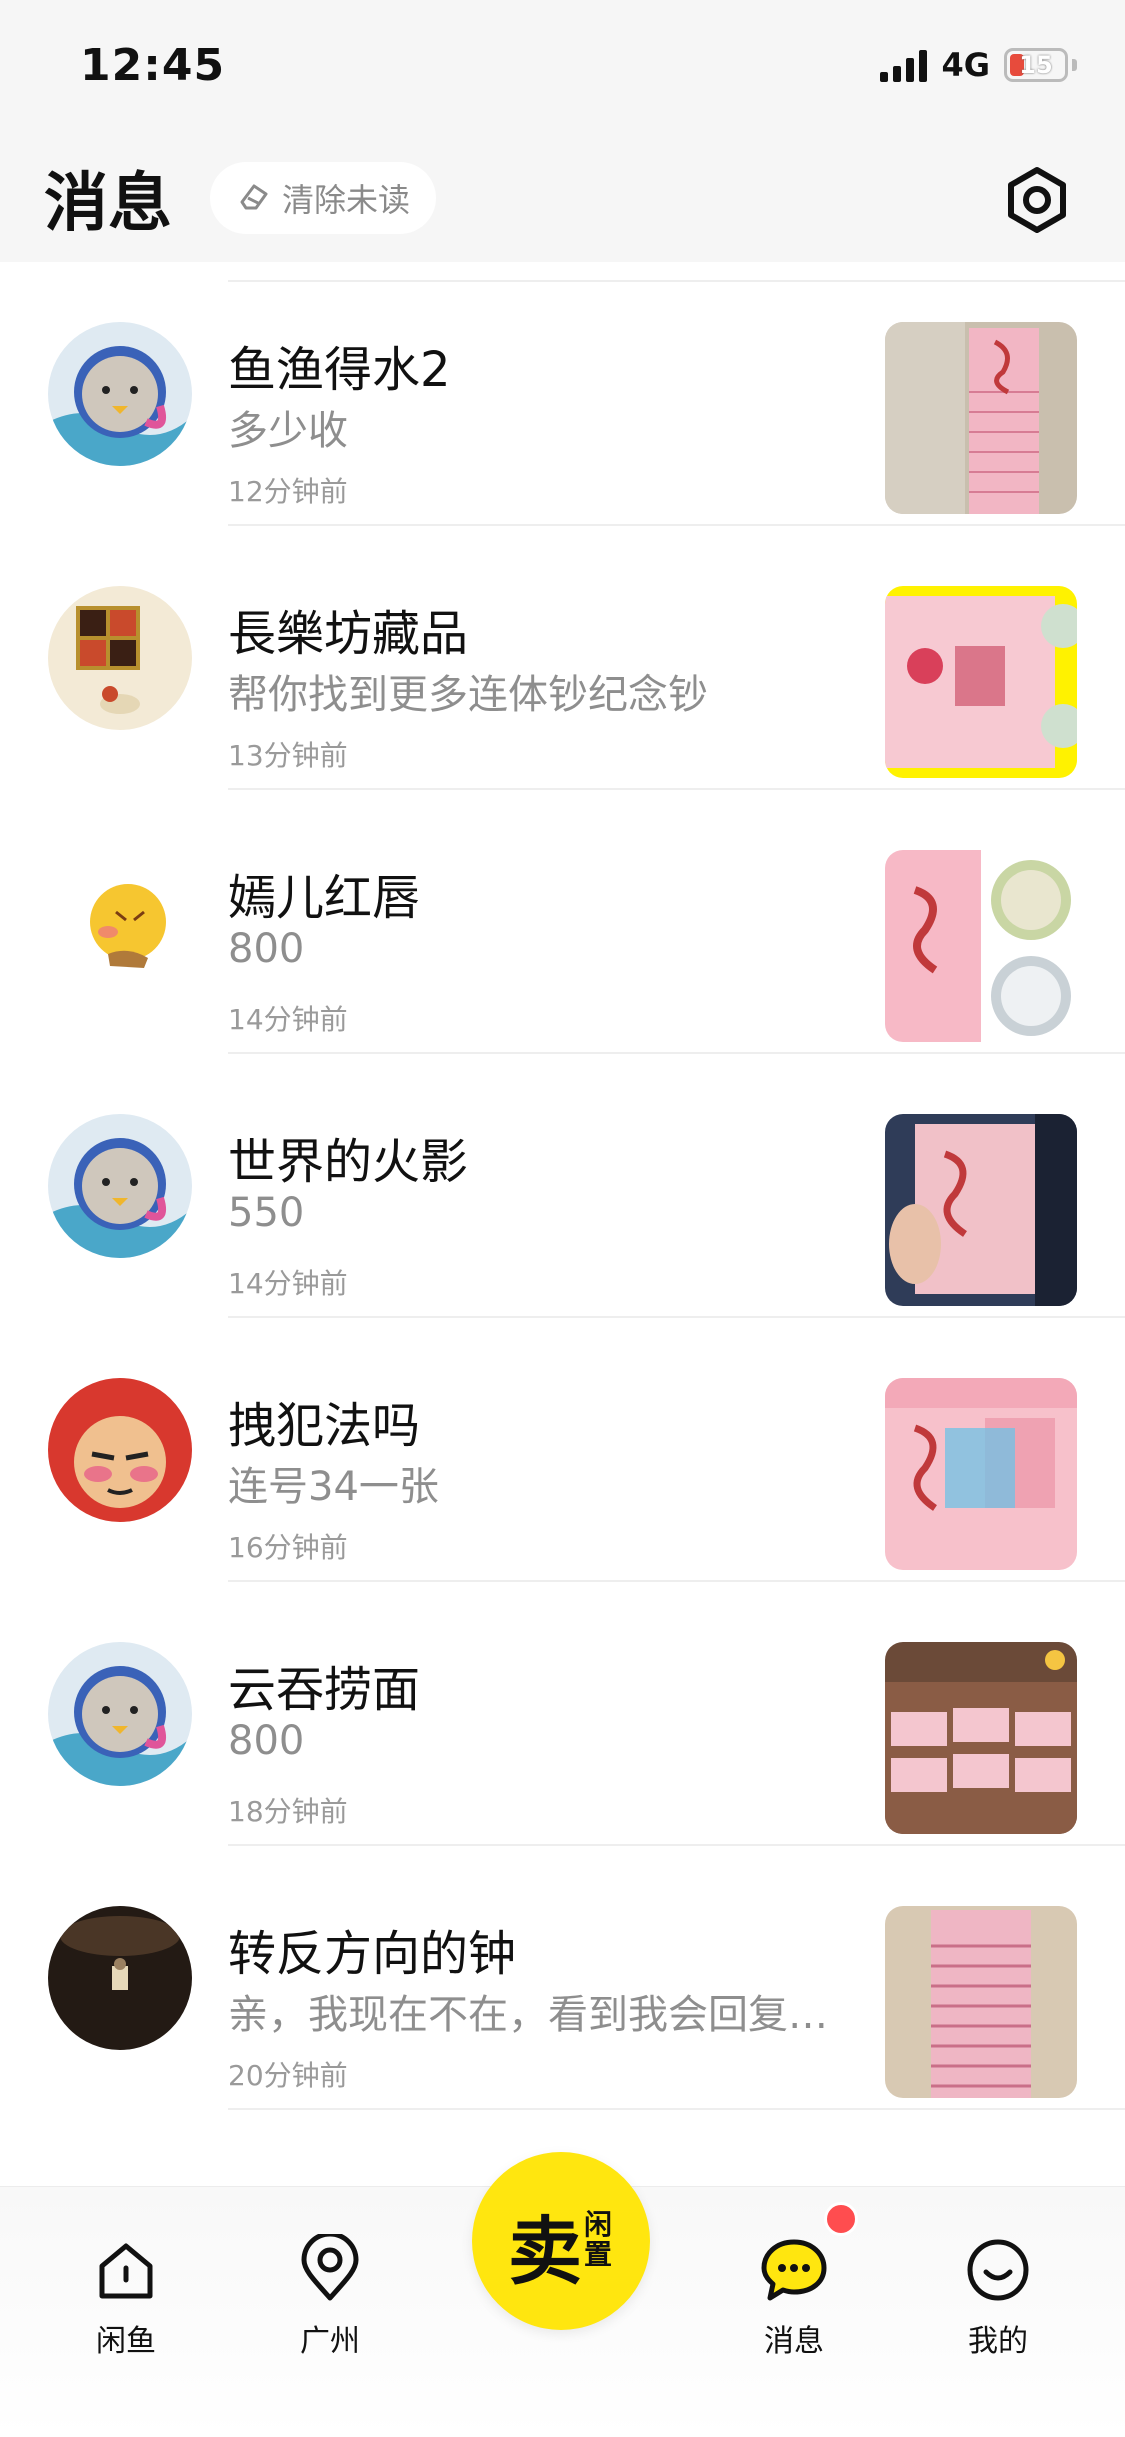  I want to click on unread-badge, so click(841, 2219).